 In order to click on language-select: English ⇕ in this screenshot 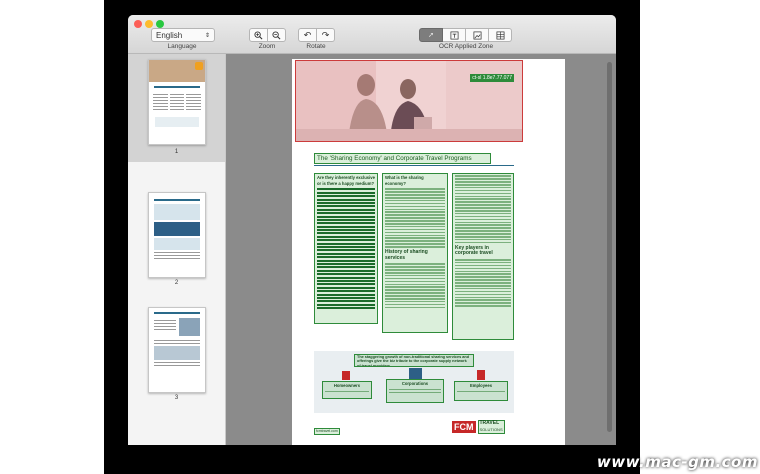, I will do `click(183, 35)`.